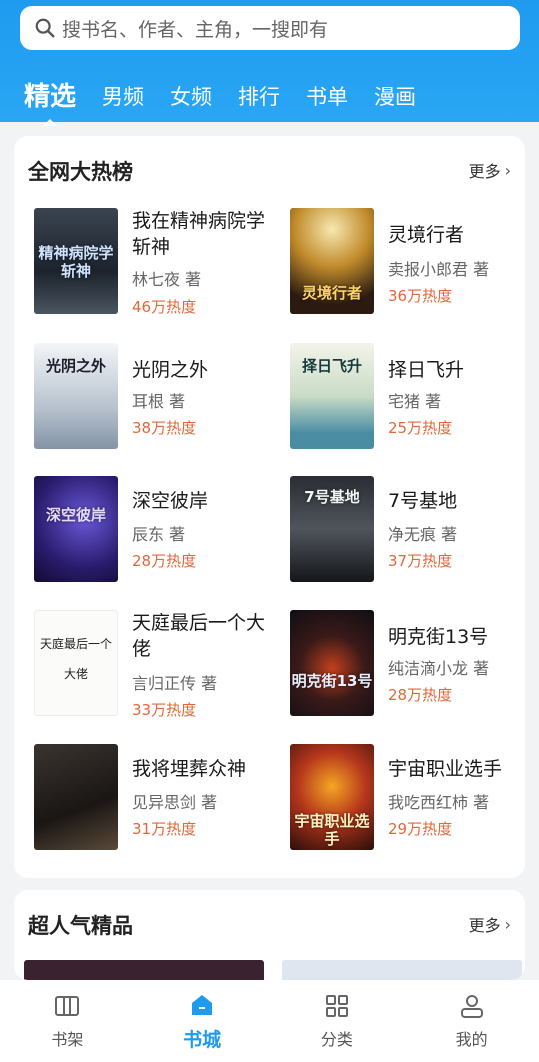 The image size is (539, 1062). I want to click on bottom-nav: 书架 书城 分类 我的, so click(269, 1021).